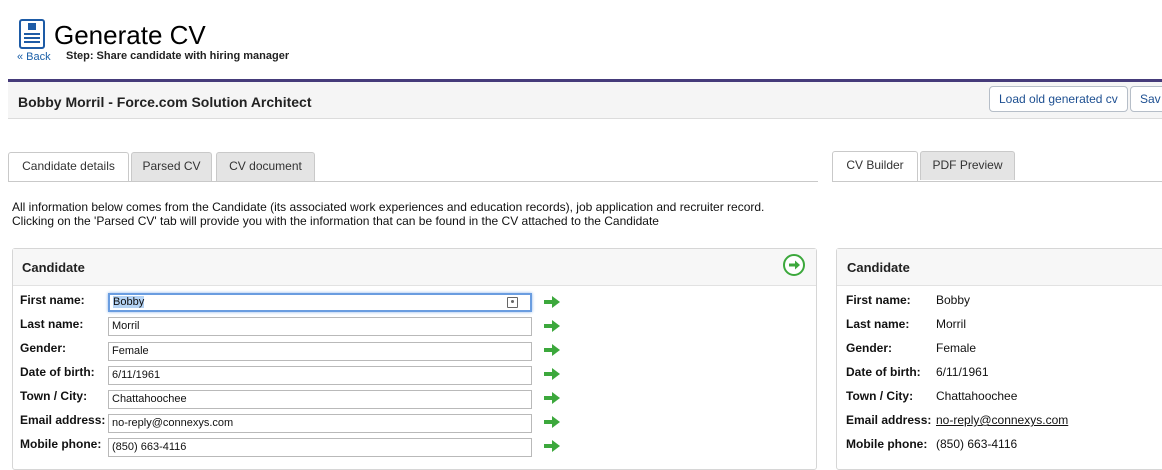  What do you see at coordinates (320, 423) in the screenshot?
I see `email-address-field: no-reply@connexys.com` at bounding box center [320, 423].